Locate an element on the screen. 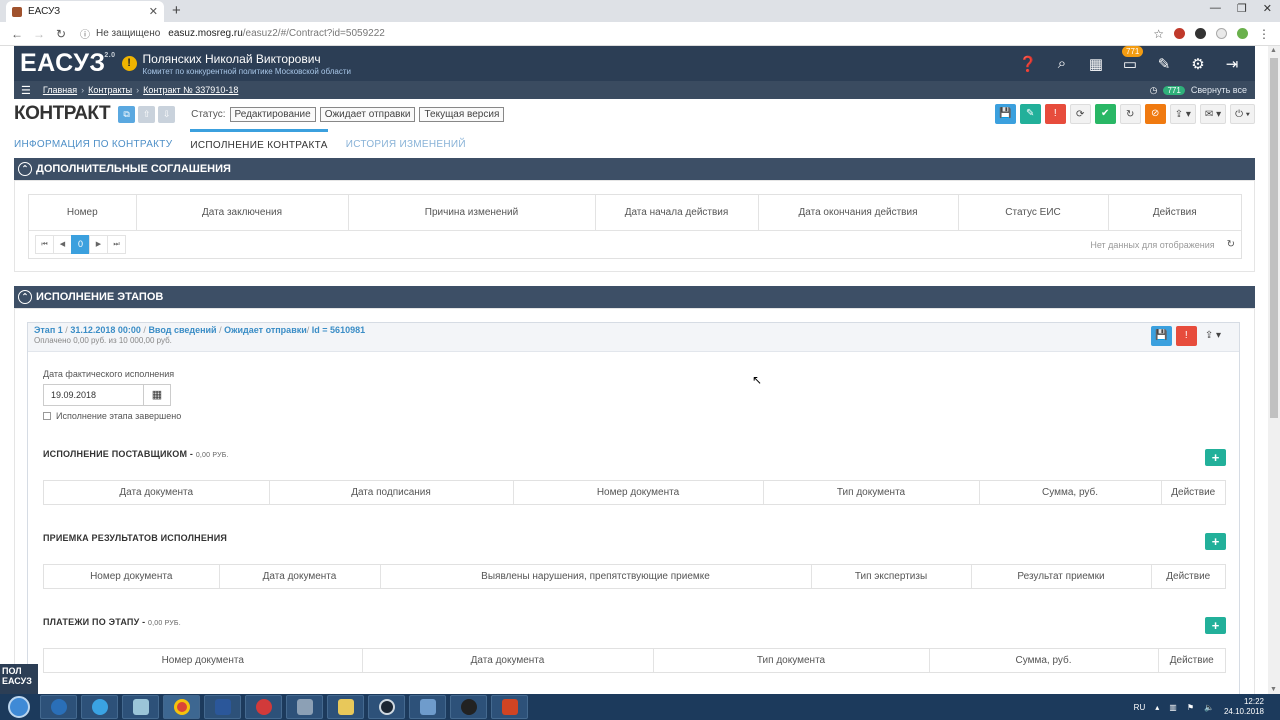 This screenshot has width=1280, height=720. back-icon: ← is located at coordinates (17, 34).